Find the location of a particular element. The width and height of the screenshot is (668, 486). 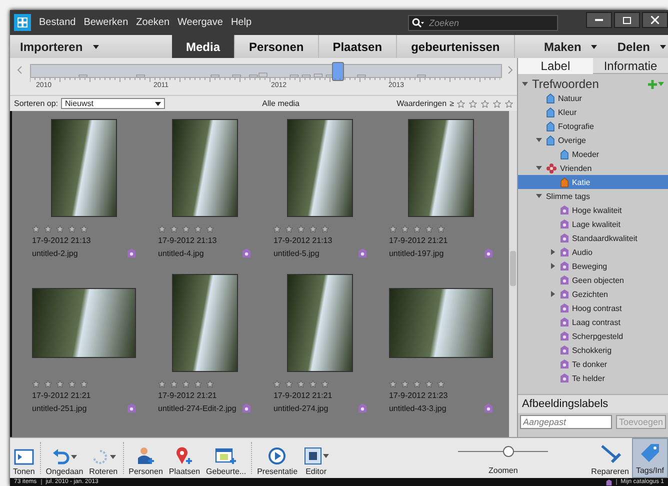

toolbar-button: Tonen is located at coordinates (24, 458).